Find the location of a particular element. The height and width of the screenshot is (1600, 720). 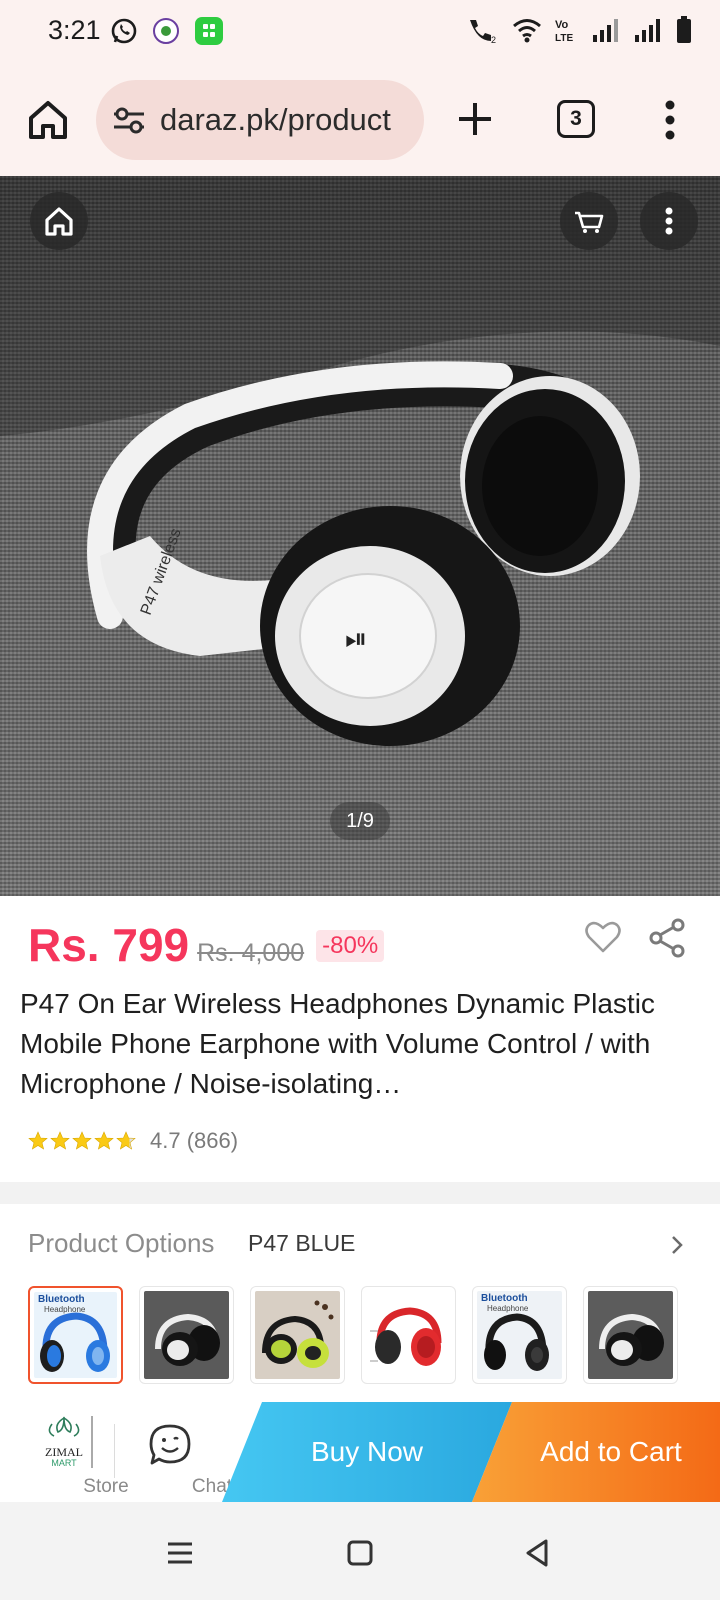

buy-now-button: Buy Now is located at coordinates (367, 1452).